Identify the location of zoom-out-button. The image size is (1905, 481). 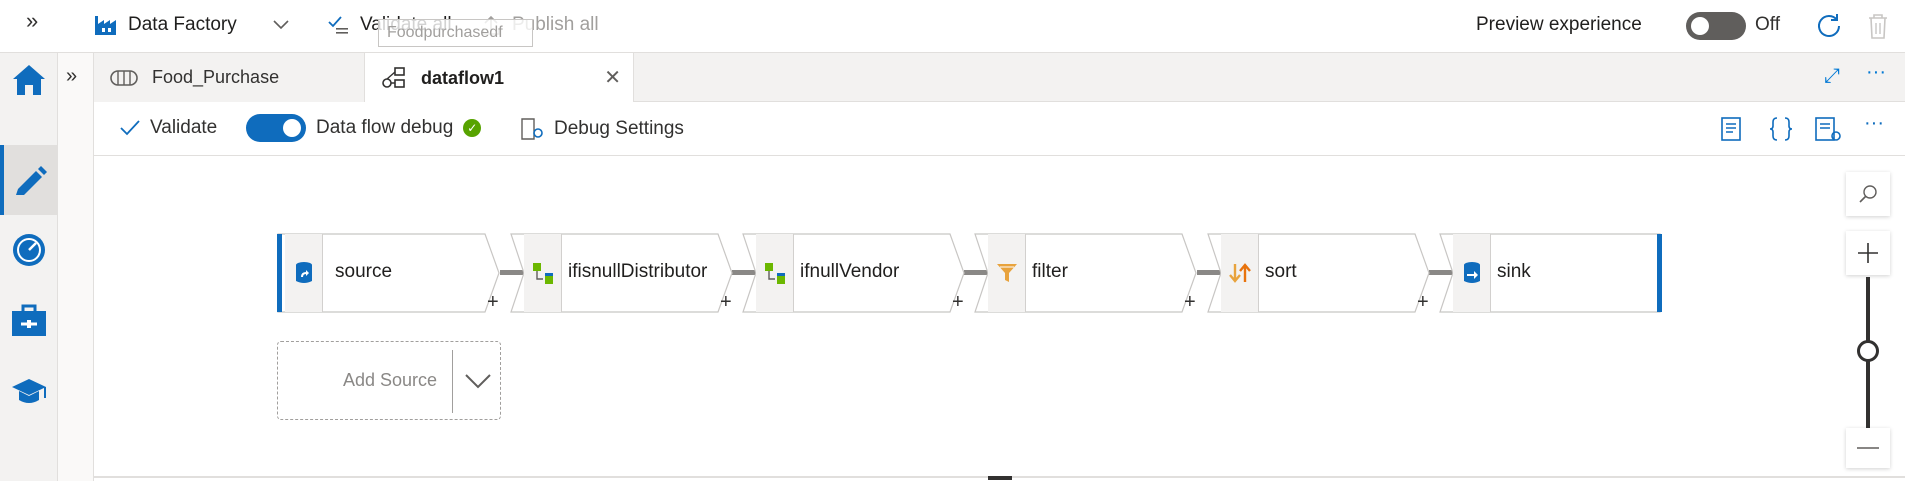
(1868, 448).